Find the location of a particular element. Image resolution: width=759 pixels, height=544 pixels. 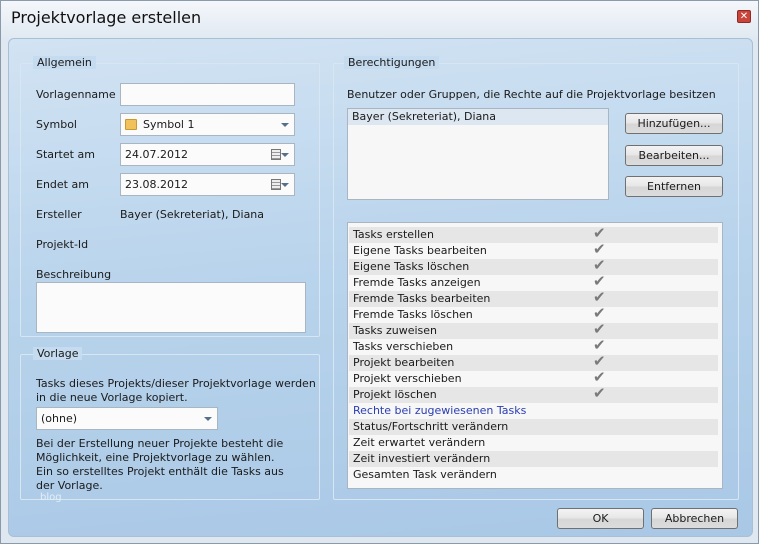

right-label: Eigene Tasks bearbeiten is located at coordinates (420, 250).